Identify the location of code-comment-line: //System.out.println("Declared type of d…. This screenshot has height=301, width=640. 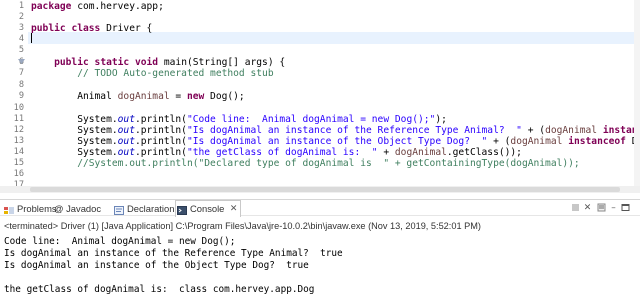
(305, 164).